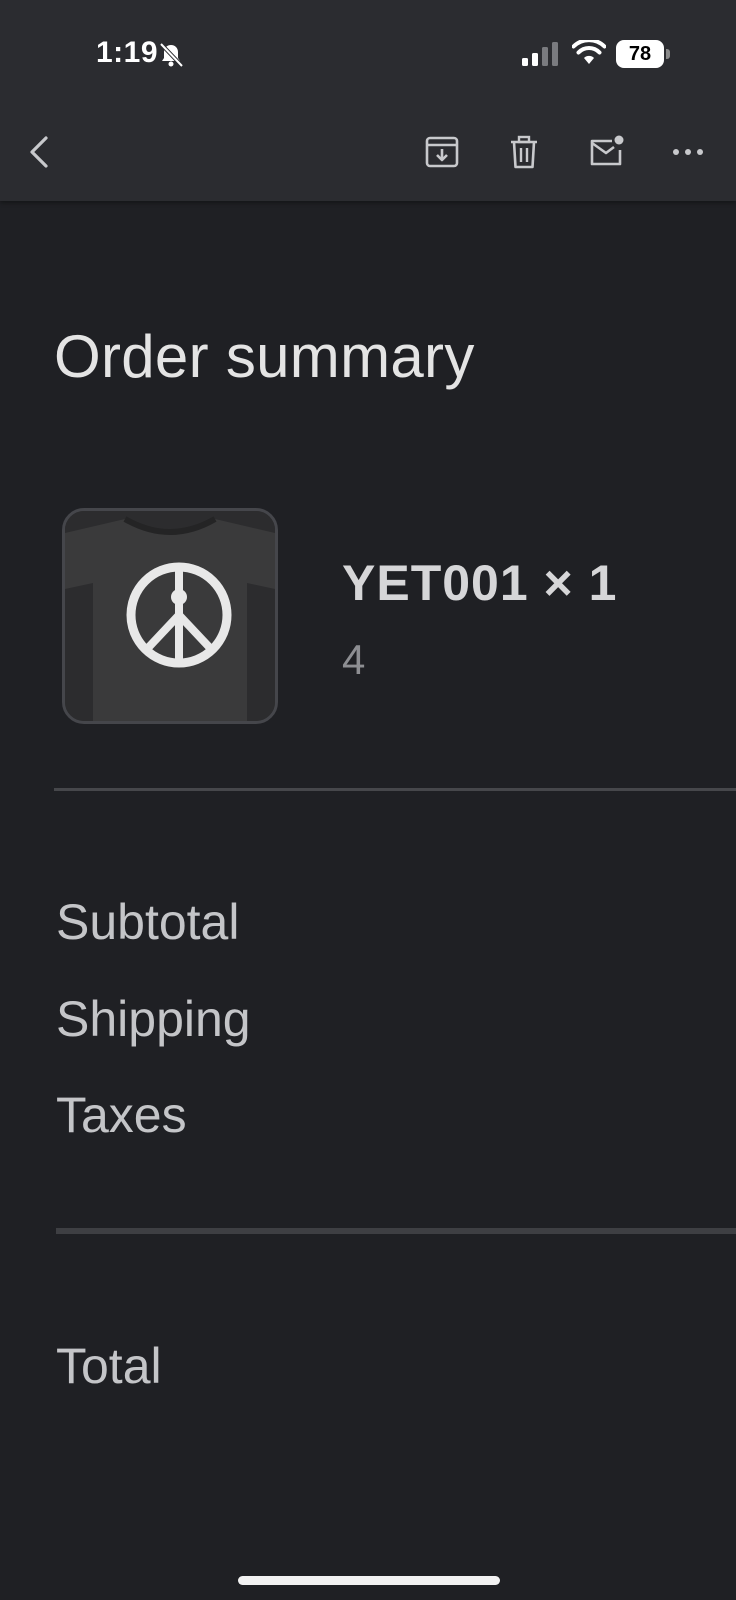 This screenshot has height=1600, width=736. What do you see at coordinates (354, 659) in the screenshot?
I see `product-variant: 4` at bounding box center [354, 659].